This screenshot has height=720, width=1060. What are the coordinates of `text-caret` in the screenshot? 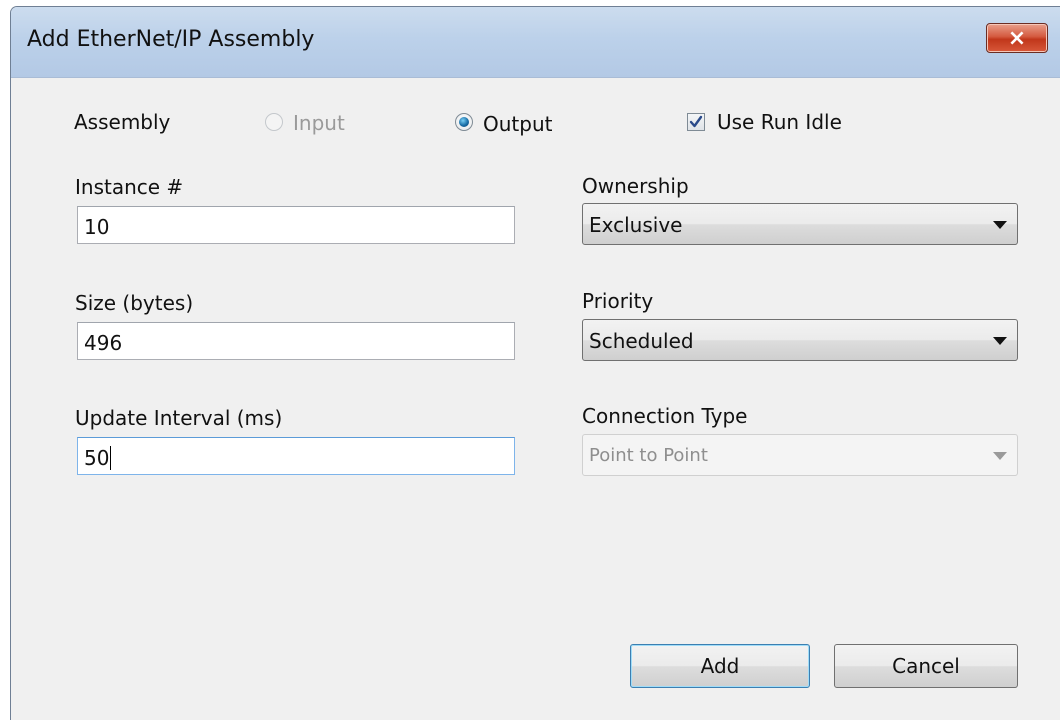 It's located at (111, 458).